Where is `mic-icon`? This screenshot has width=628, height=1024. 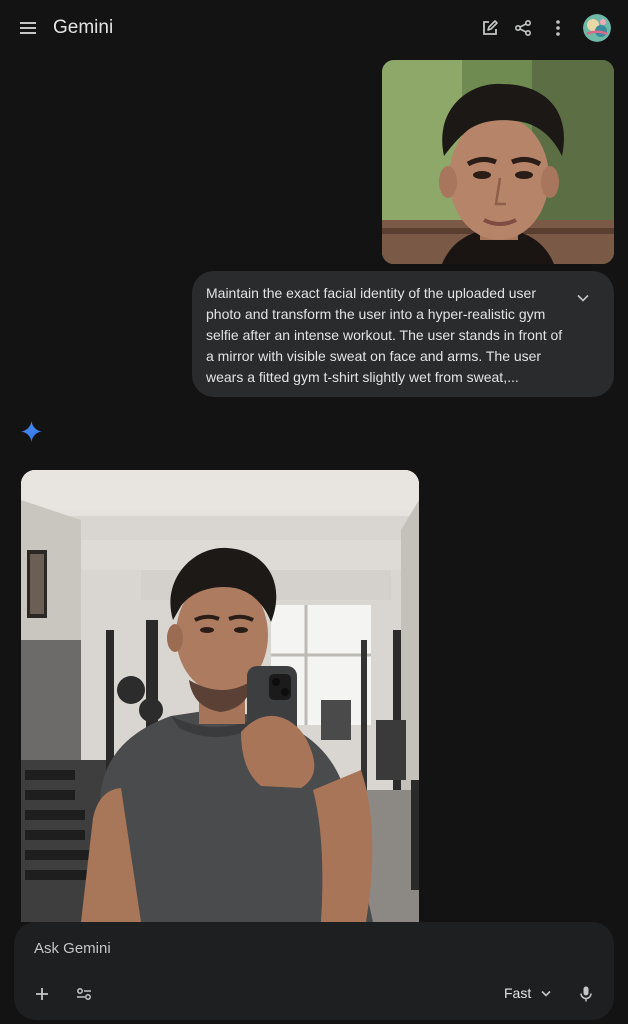 mic-icon is located at coordinates (586, 994).